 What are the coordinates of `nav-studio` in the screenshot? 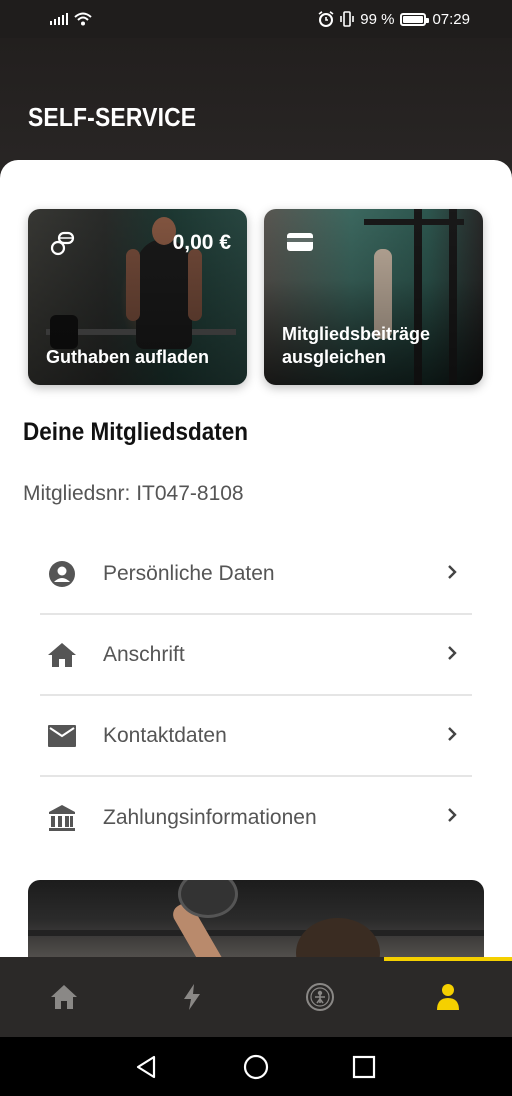 It's located at (320, 997).